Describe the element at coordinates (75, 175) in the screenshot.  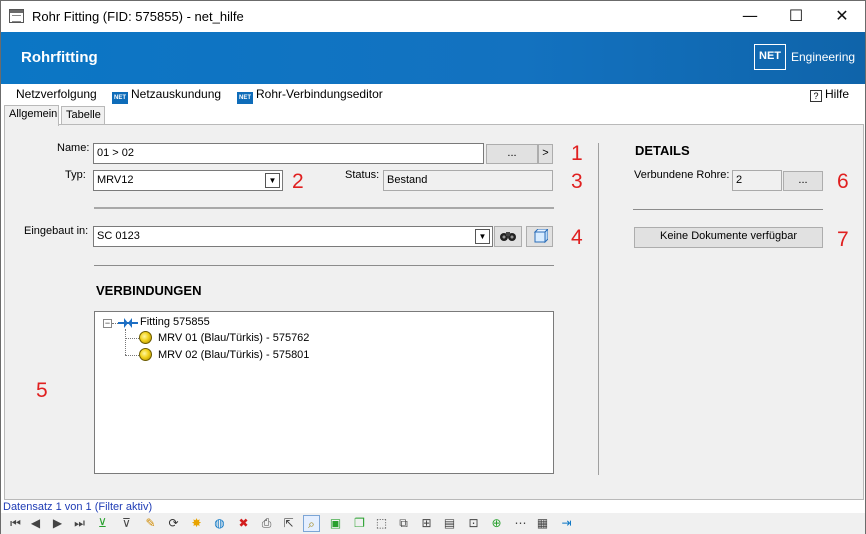
I see `typ-label: Typ:` at that location.